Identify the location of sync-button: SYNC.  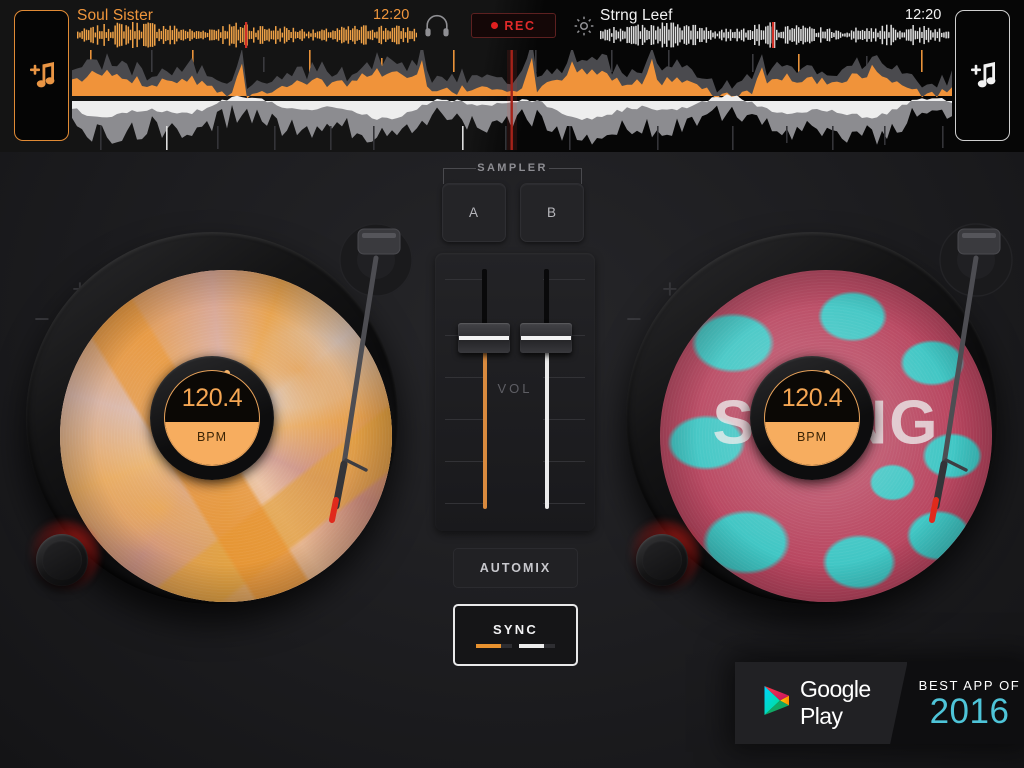
(515, 635).